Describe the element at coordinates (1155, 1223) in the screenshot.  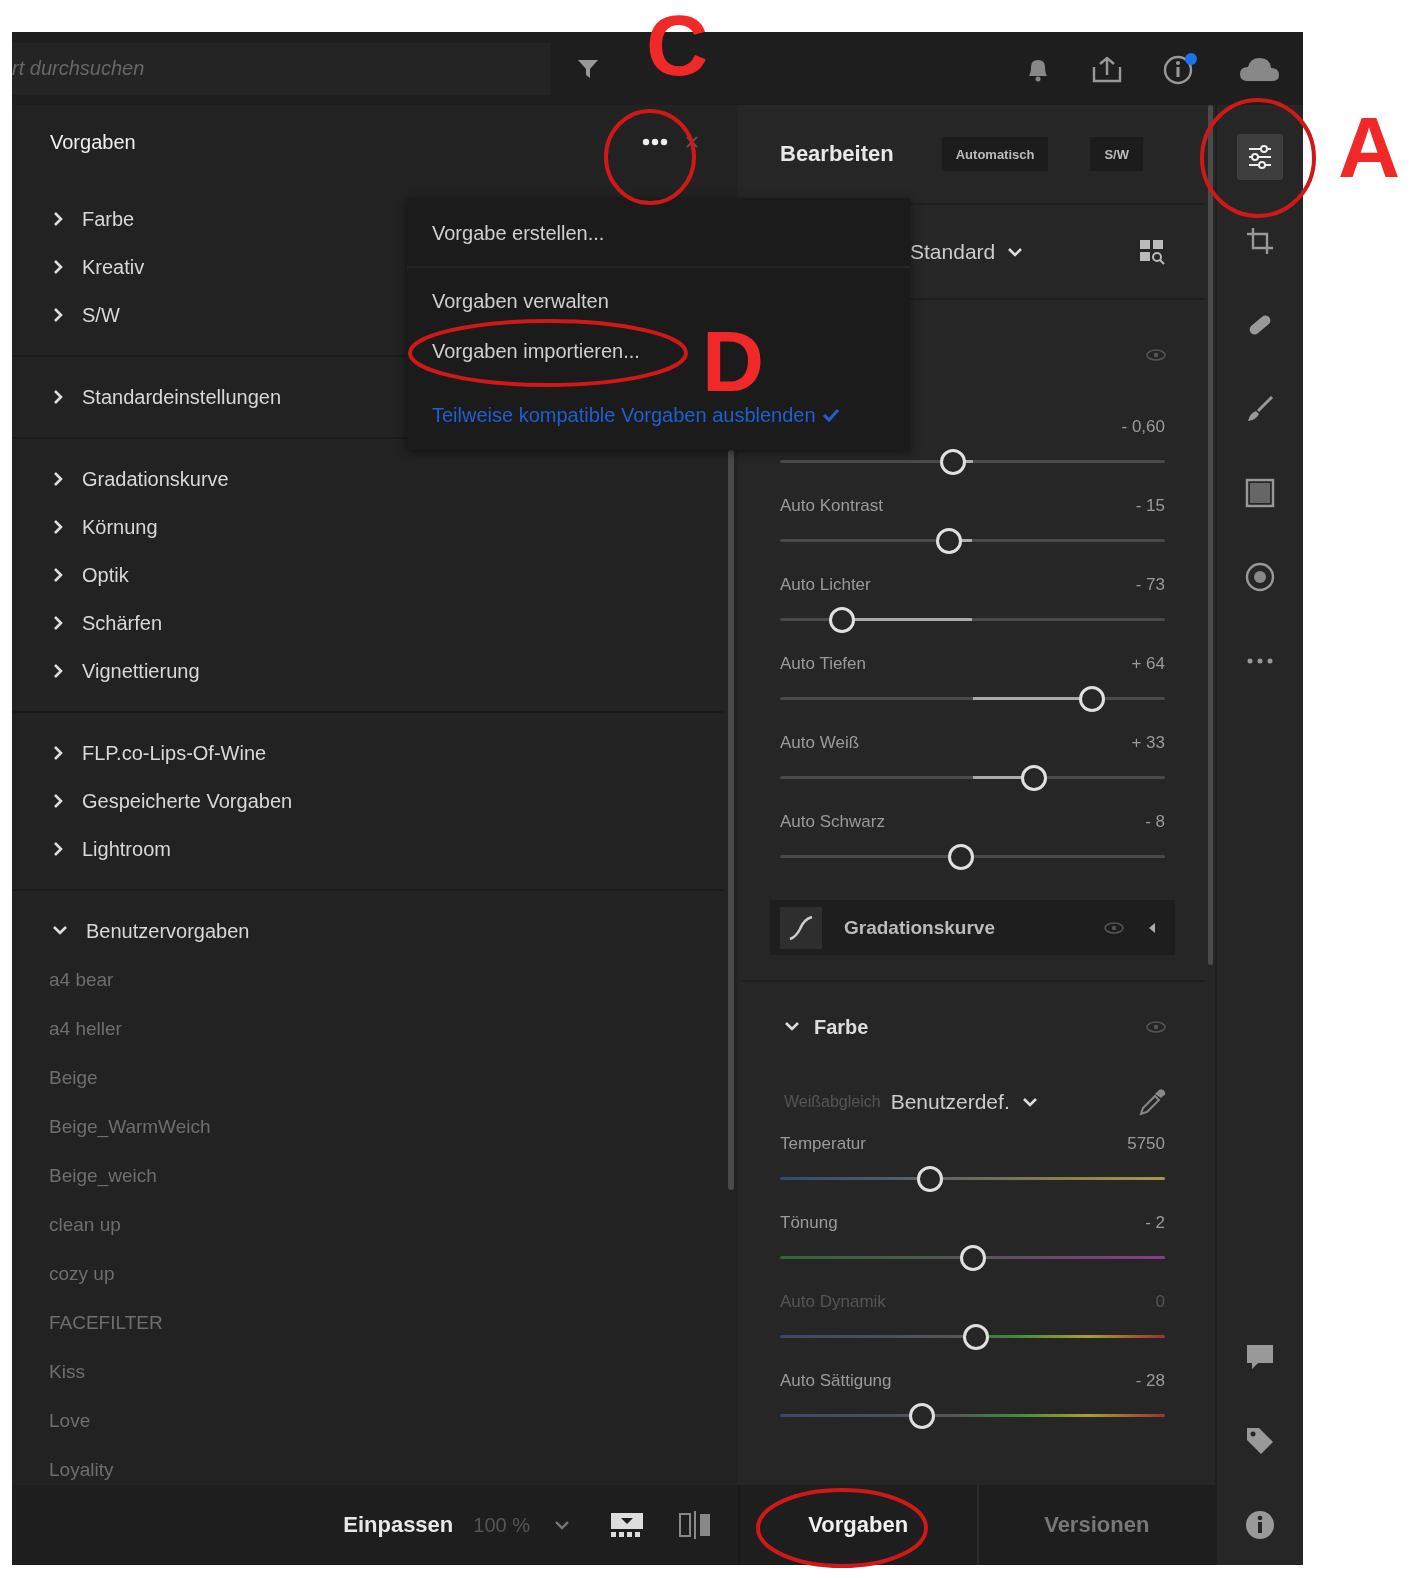
I see `slider-value: - 2` at that location.